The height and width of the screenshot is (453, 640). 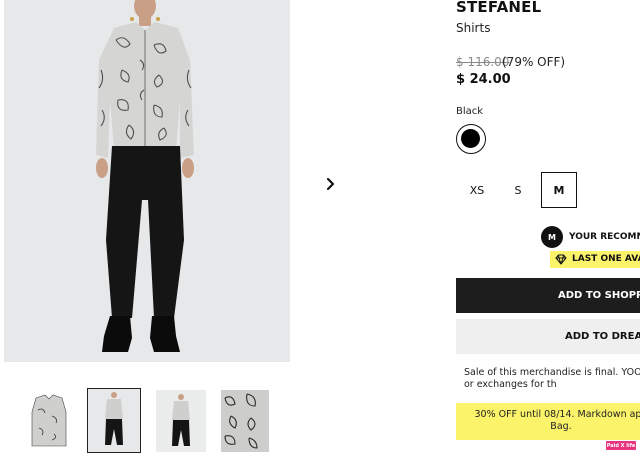 What do you see at coordinates (552, 237) in the screenshot?
I see `recommended-size-badge: M` at bounding box center [552, 237].